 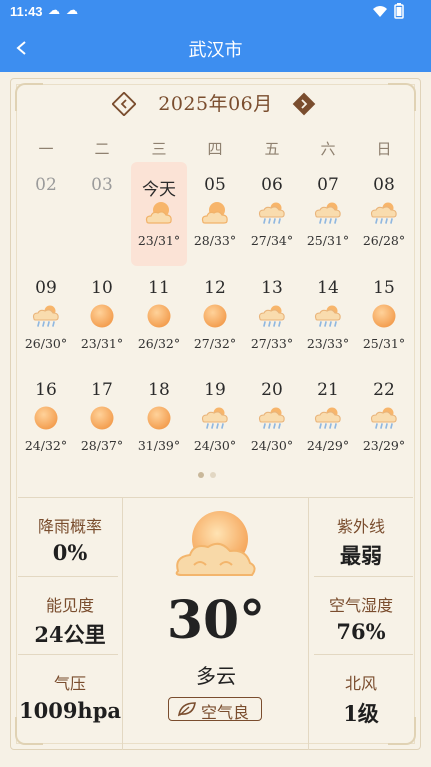 I want to click on calendar-day: 14 23/33°, so click(x=328, y=328).